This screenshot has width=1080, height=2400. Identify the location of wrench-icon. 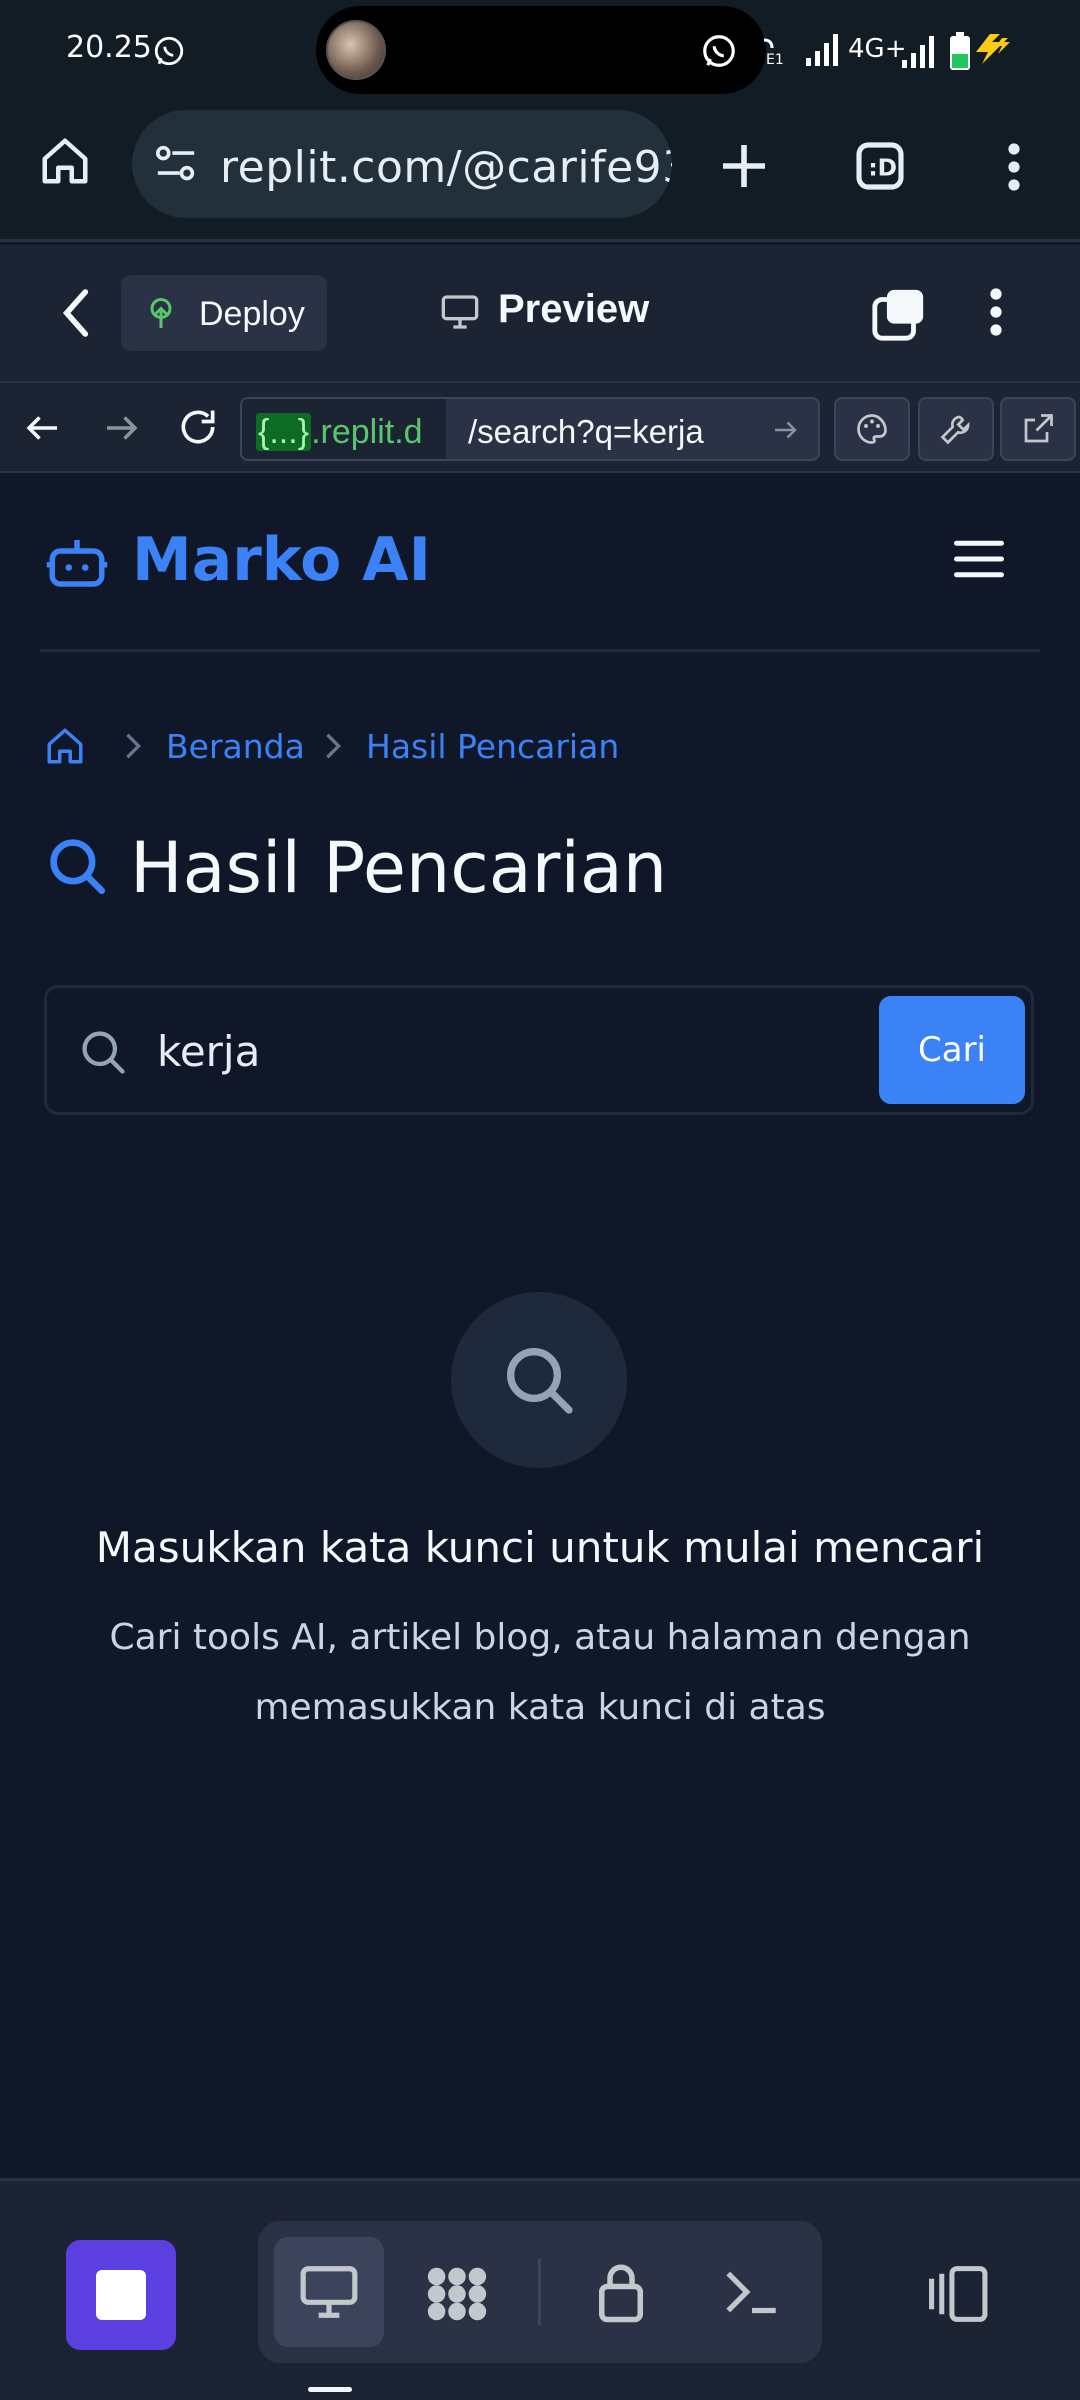
(956, 429).